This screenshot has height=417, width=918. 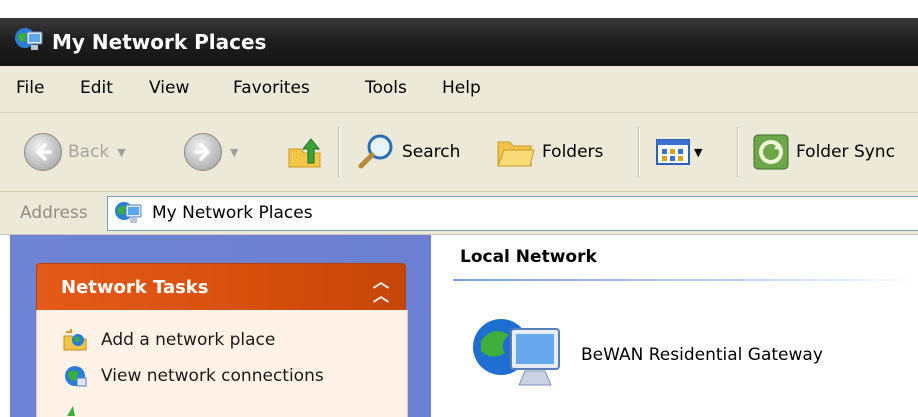 I want to click on address-label: Address, so click(x=54, y=213).